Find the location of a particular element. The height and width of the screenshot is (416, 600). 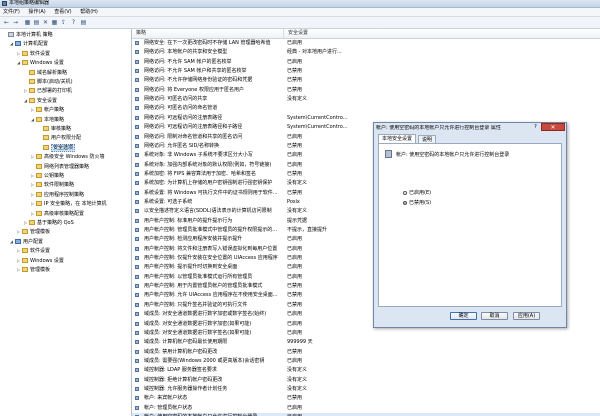

policy-name-cell: 网络访问: 限制对命名管道和共享的匿名访问 is located at coordinates (193, 136).